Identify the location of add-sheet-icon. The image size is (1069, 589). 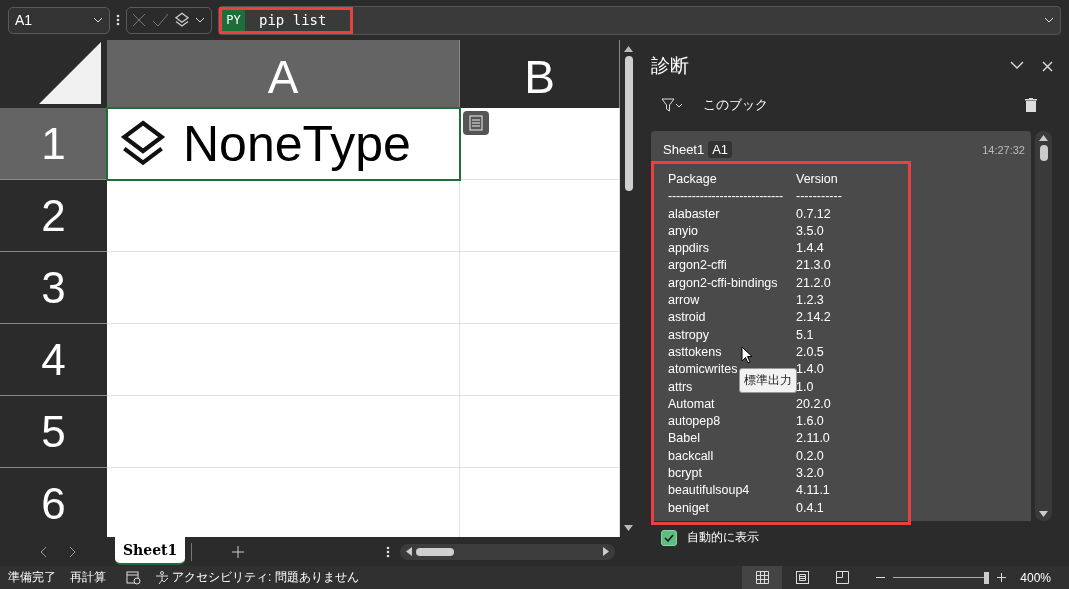
(238, 551).